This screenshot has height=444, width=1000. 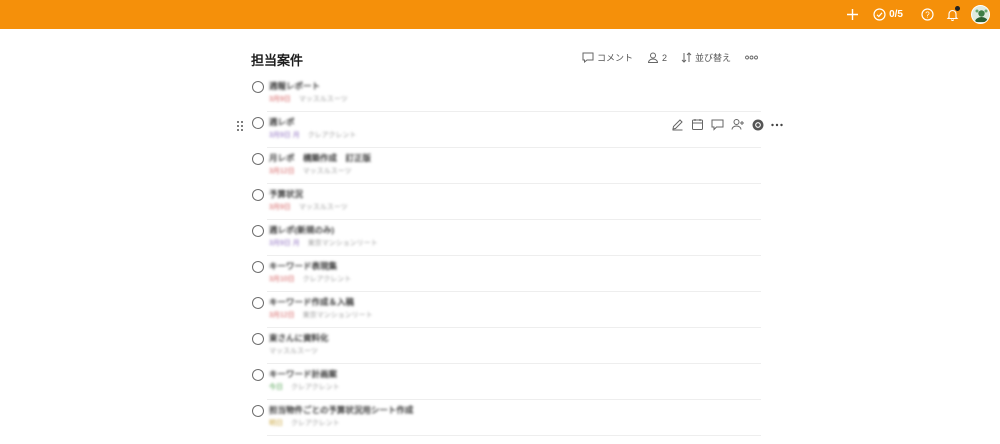 I want to click on task-row: 月レポ 構築作成 訂正版 3月12日 マッスルスーツ, so click(x=511, y=166).